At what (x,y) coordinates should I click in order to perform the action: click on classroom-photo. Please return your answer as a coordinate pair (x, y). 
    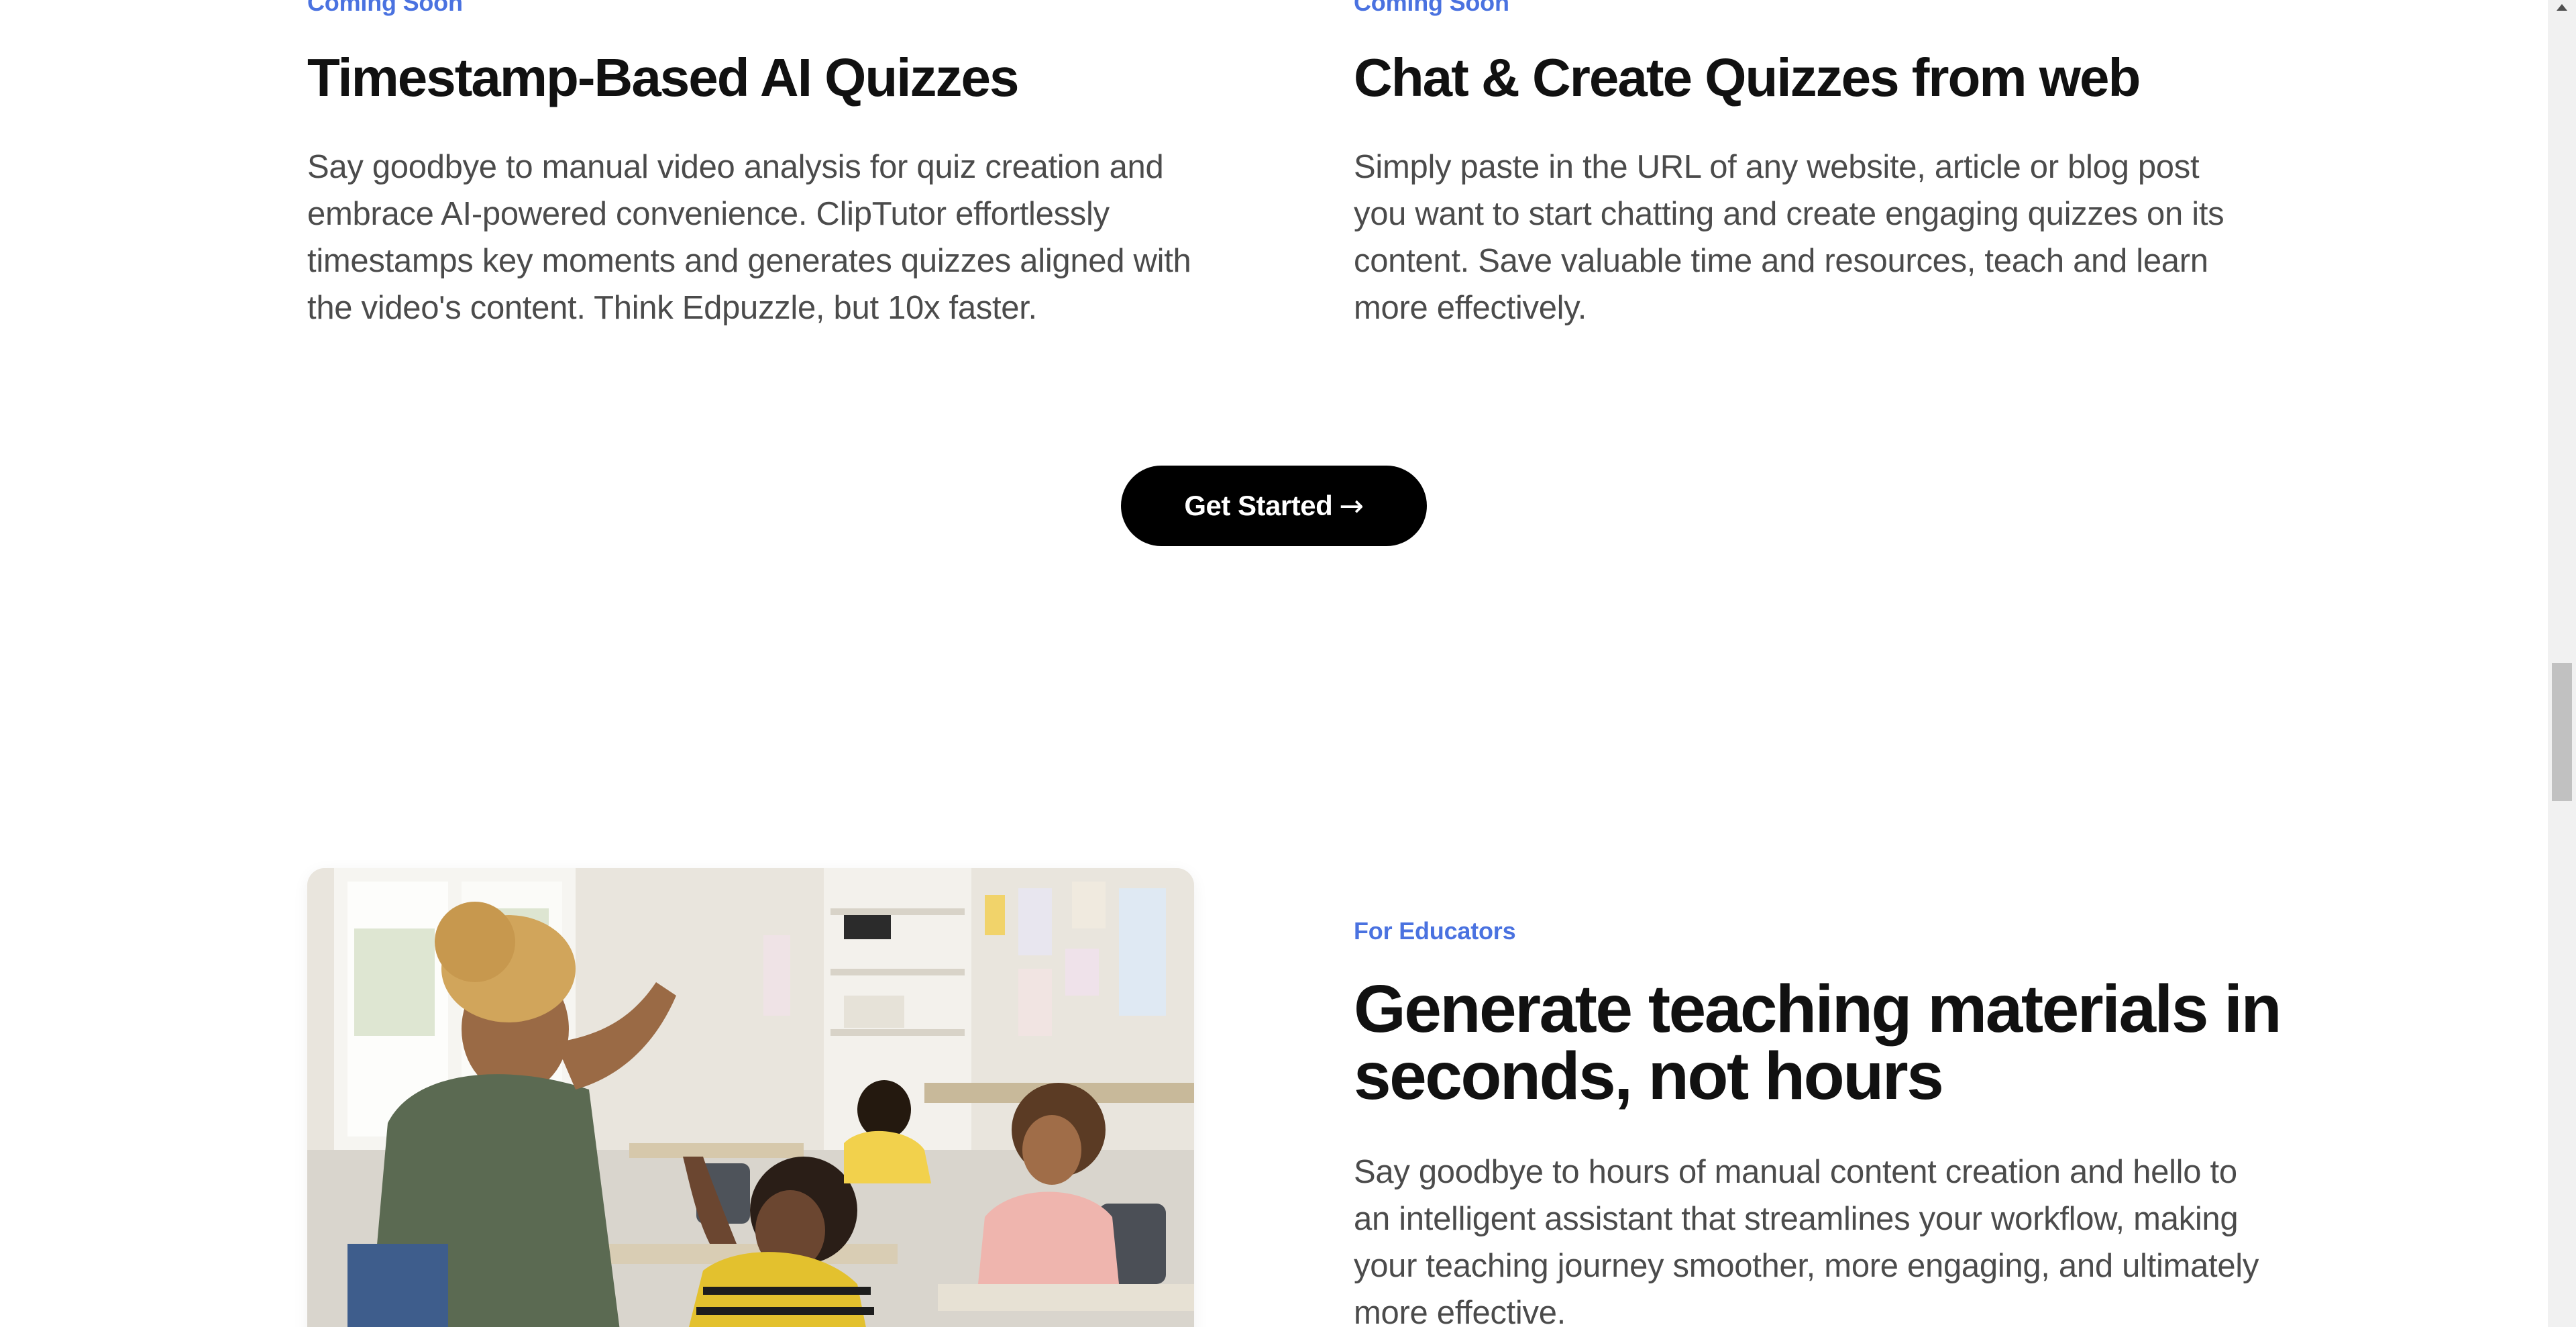
    Looking at the image, I should click on (750, 1097).